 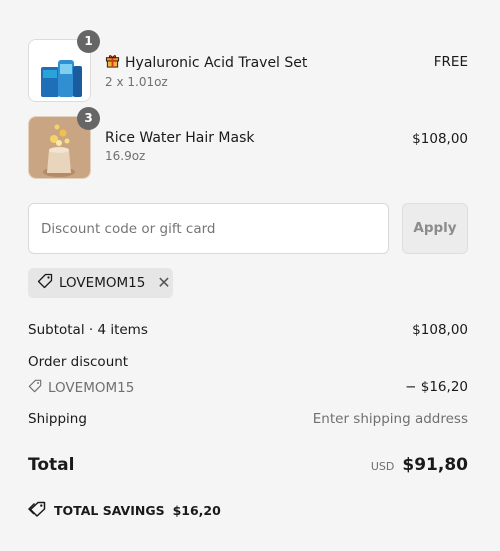 What do you see at coordinates (196, 510) in the screenshot?
I see `savings-value: $16,20` at bounding box center [196, 510].